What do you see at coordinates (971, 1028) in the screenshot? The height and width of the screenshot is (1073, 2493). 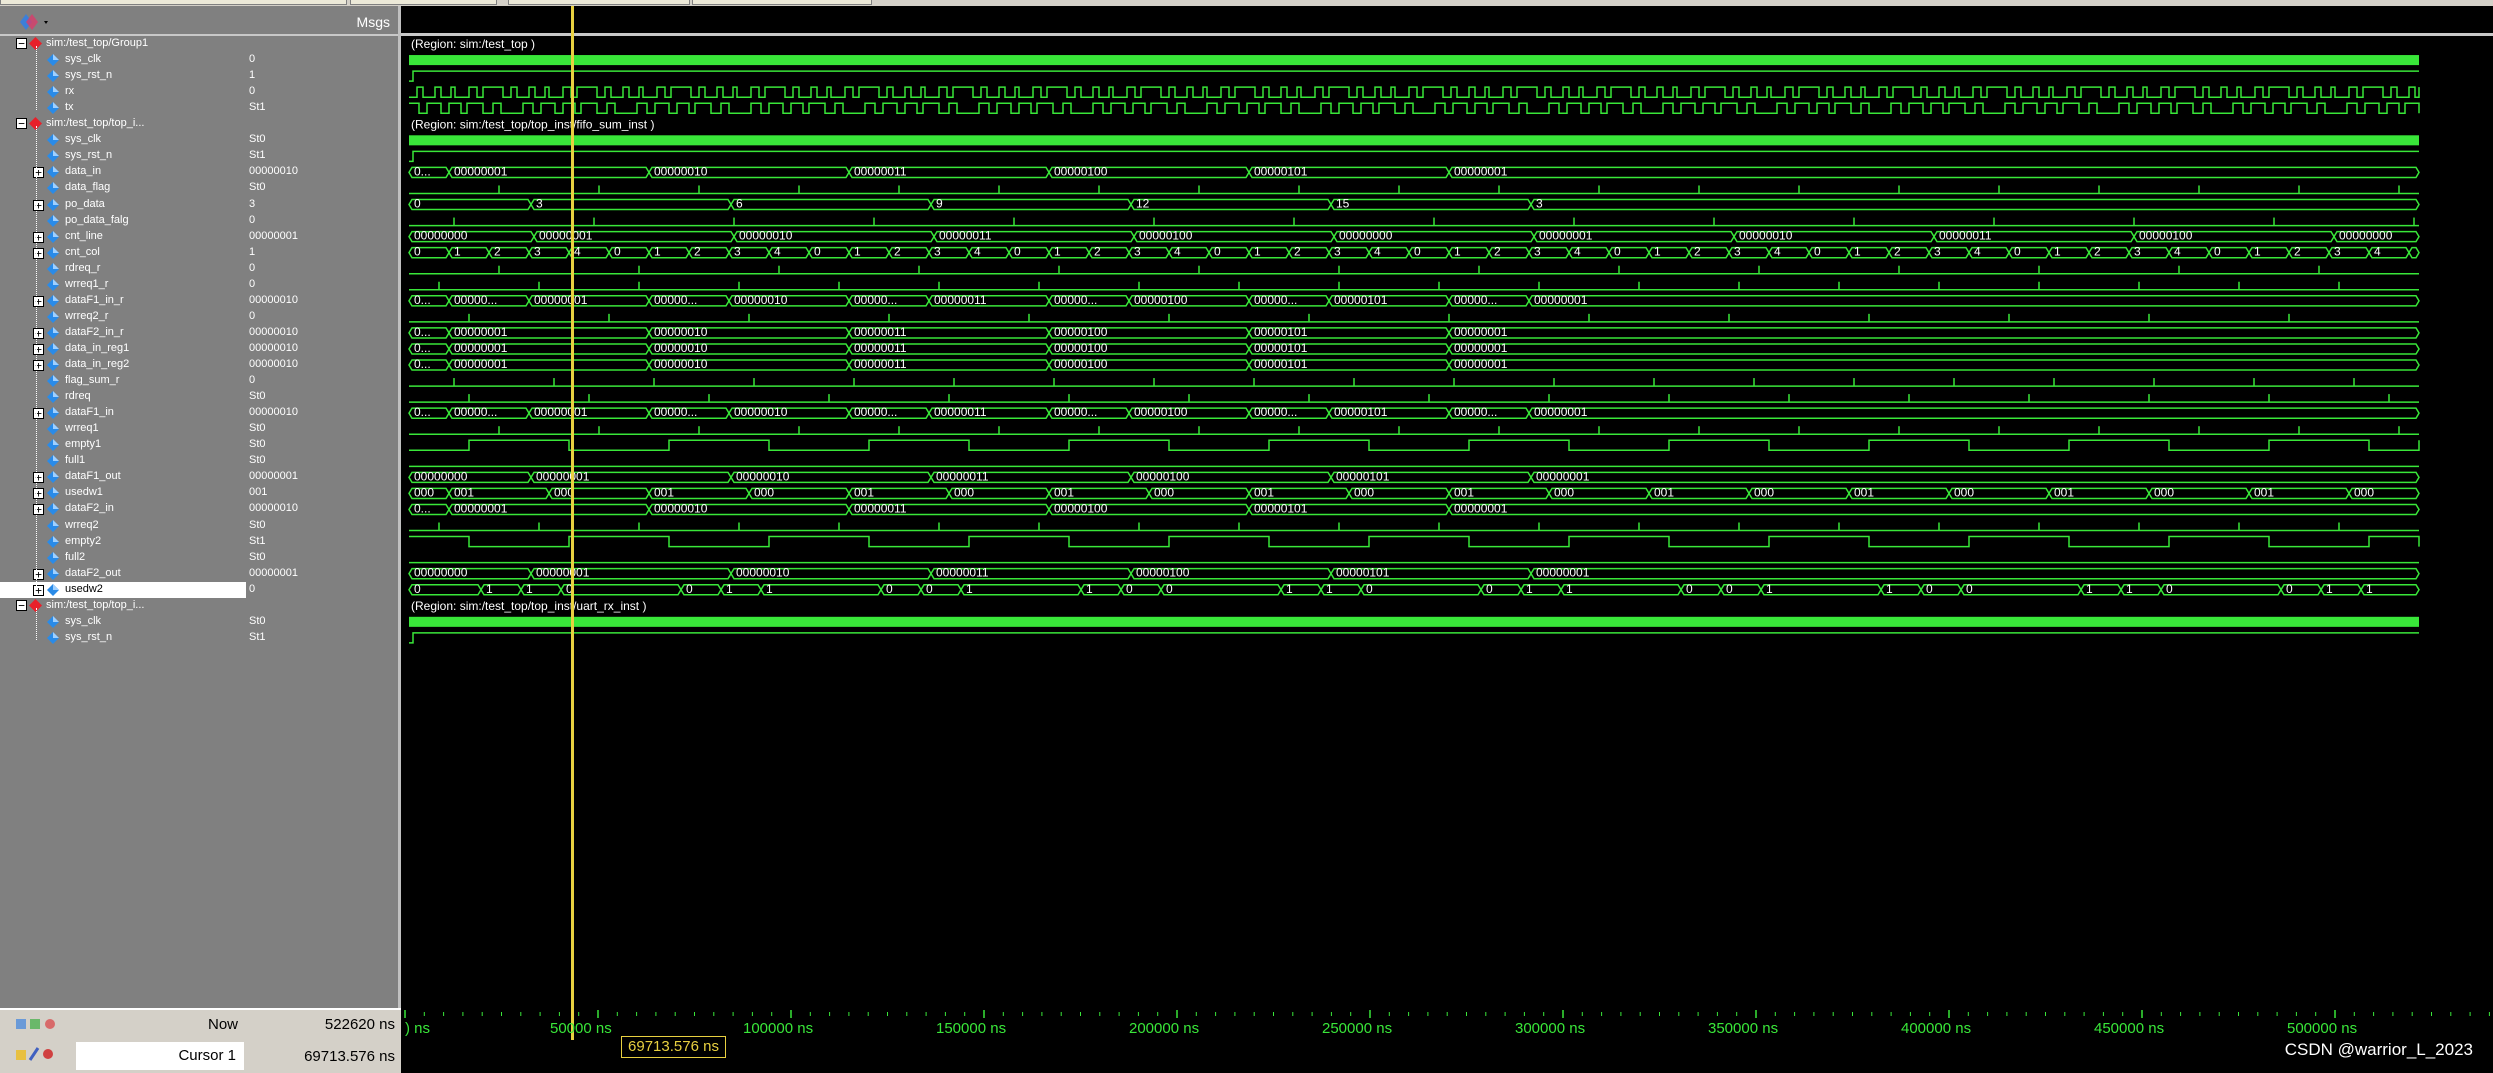 I see `axis-tick-label: 150000 ns` at bounding box center [971, 1028].